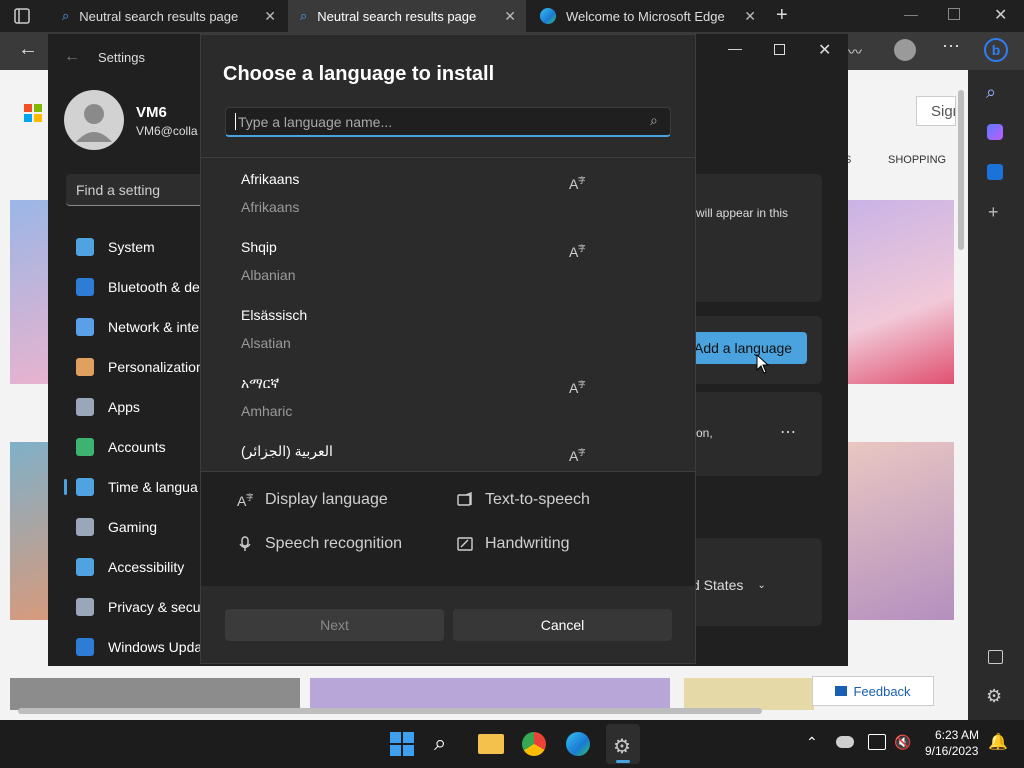  I want to click on notification-bell-icon: 🔔, so click(998, 742).